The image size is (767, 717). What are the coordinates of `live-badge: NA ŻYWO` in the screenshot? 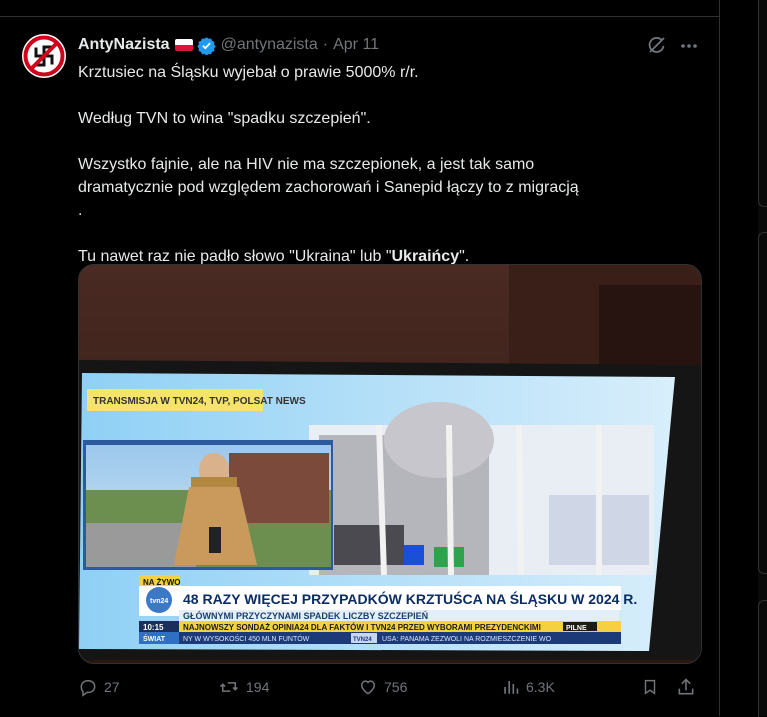 It's located at (161, 582).